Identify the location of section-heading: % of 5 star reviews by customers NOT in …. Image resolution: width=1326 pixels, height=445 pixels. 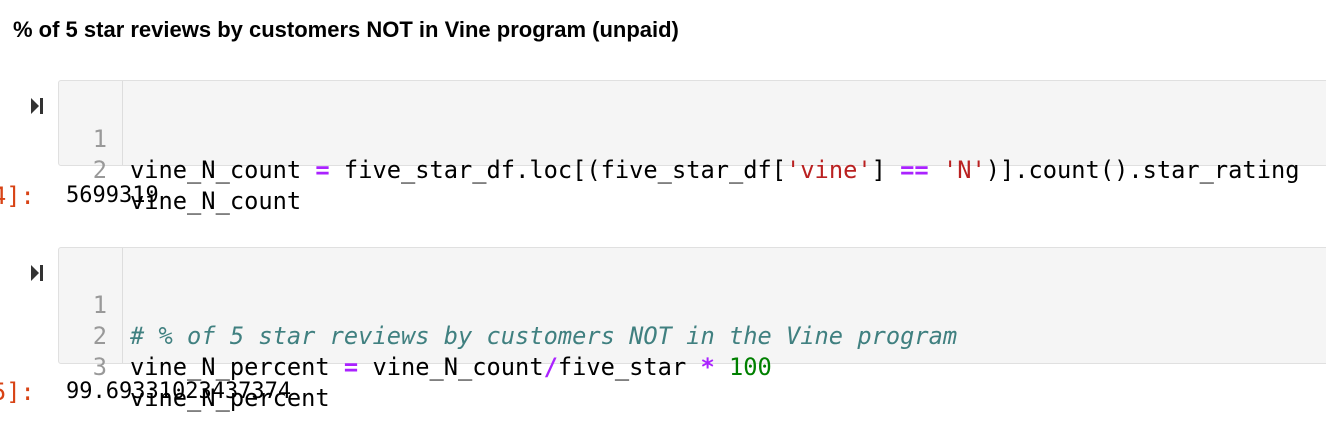
(346, 29).